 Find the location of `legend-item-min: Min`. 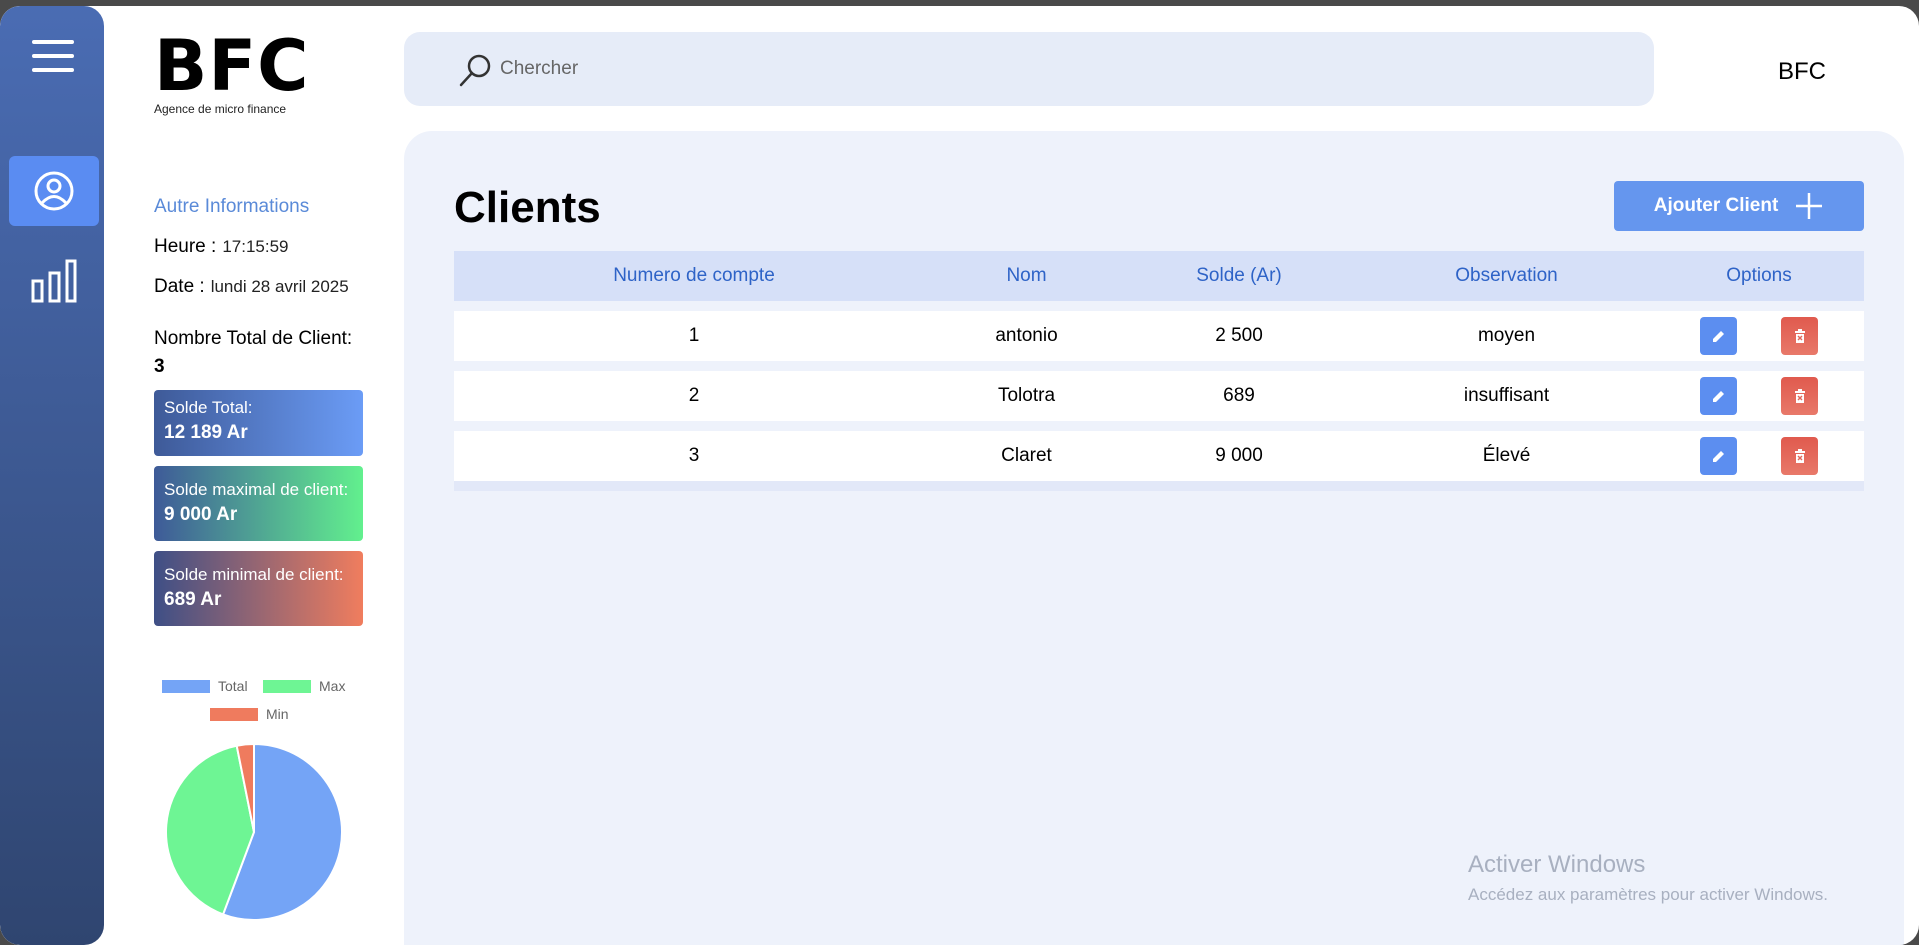

legend-item-min: Min is located at coordinates (249, 714).